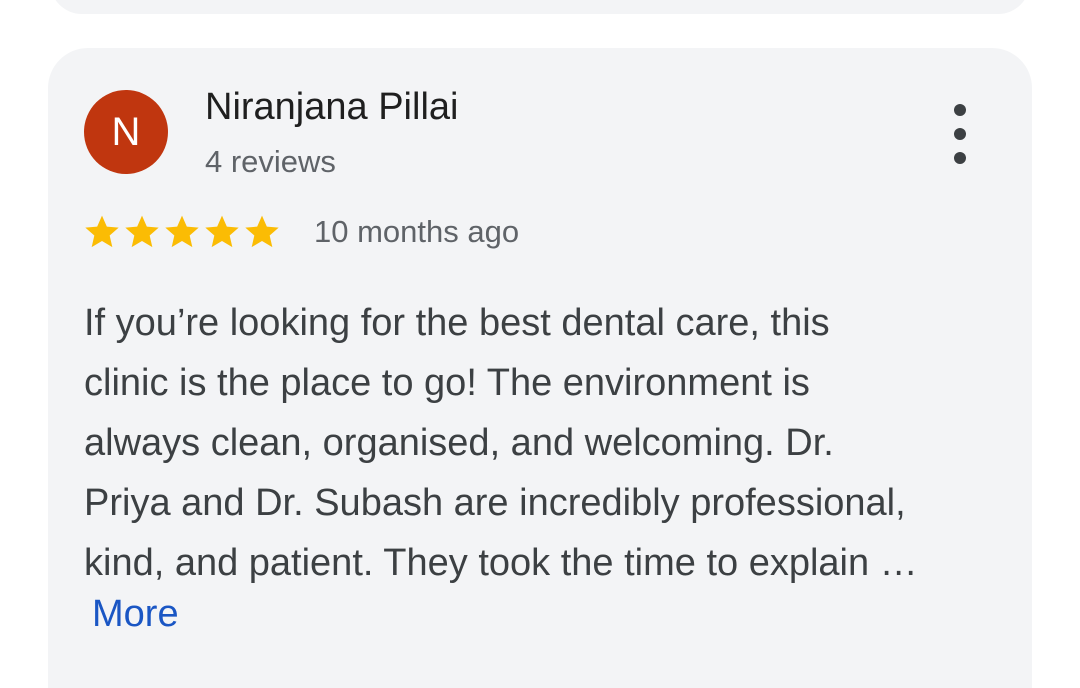 This screenshot has height=688, width=1080. I want to click on more-options-button, so click(960, 134).